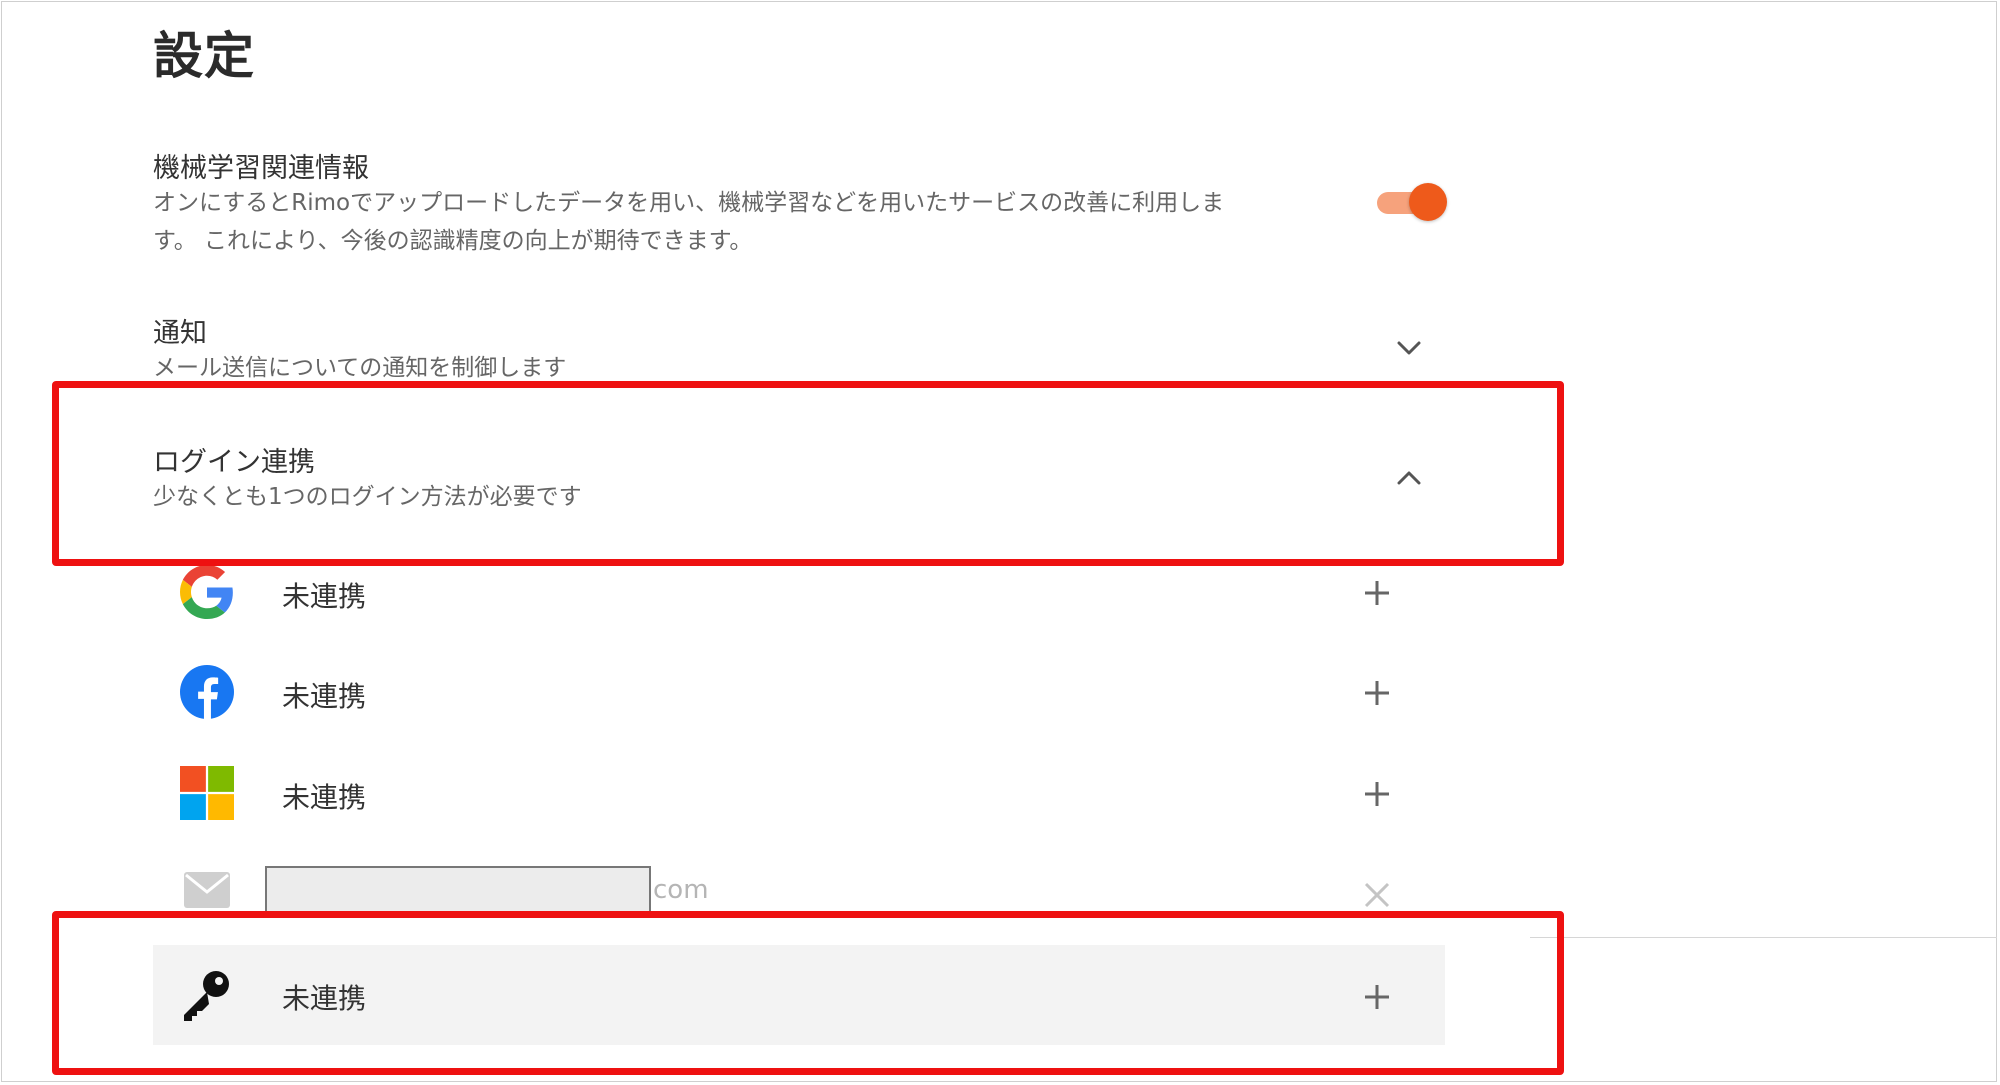 This screenshot has height=1085, width=2000. What do you see at coordinates (1428, 202) in the screenshot?
I see `toggle-knob` at bounding box center [1428, 202].